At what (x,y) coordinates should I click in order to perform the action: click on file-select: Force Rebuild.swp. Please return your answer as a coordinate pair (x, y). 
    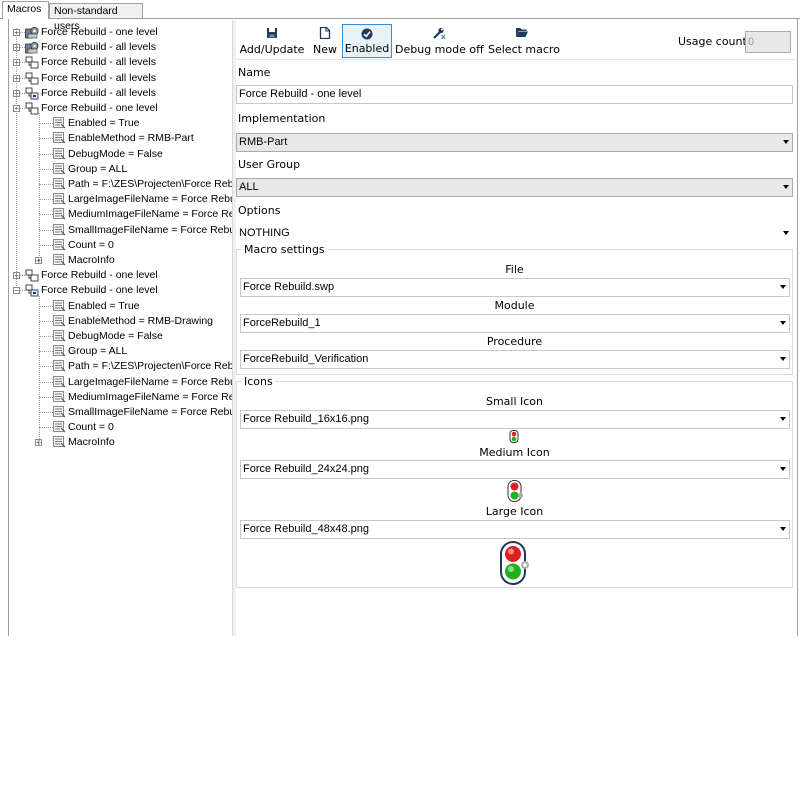
    Looking at the image, I should click on (515, 287).